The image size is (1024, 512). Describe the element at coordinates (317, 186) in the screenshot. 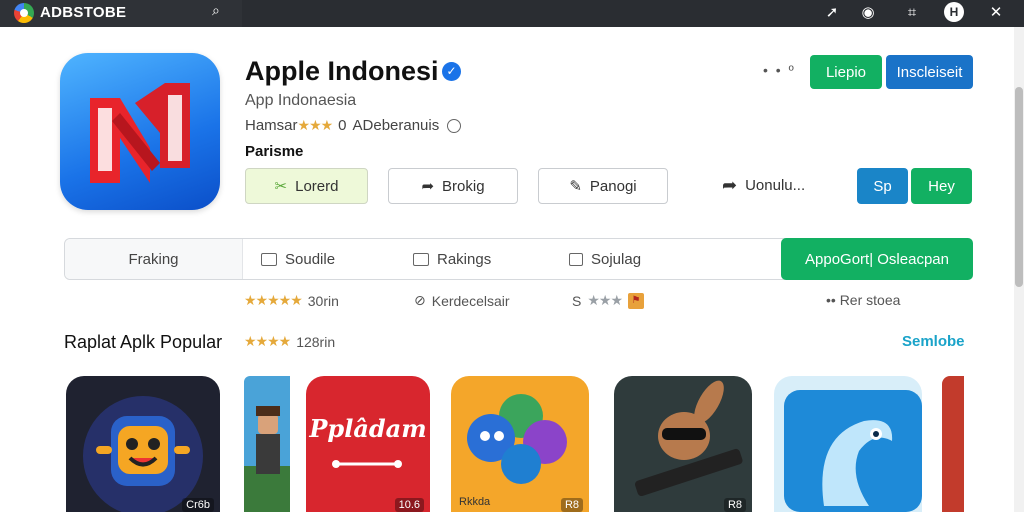

I see `lorerd-label: Lorerd` at that location.